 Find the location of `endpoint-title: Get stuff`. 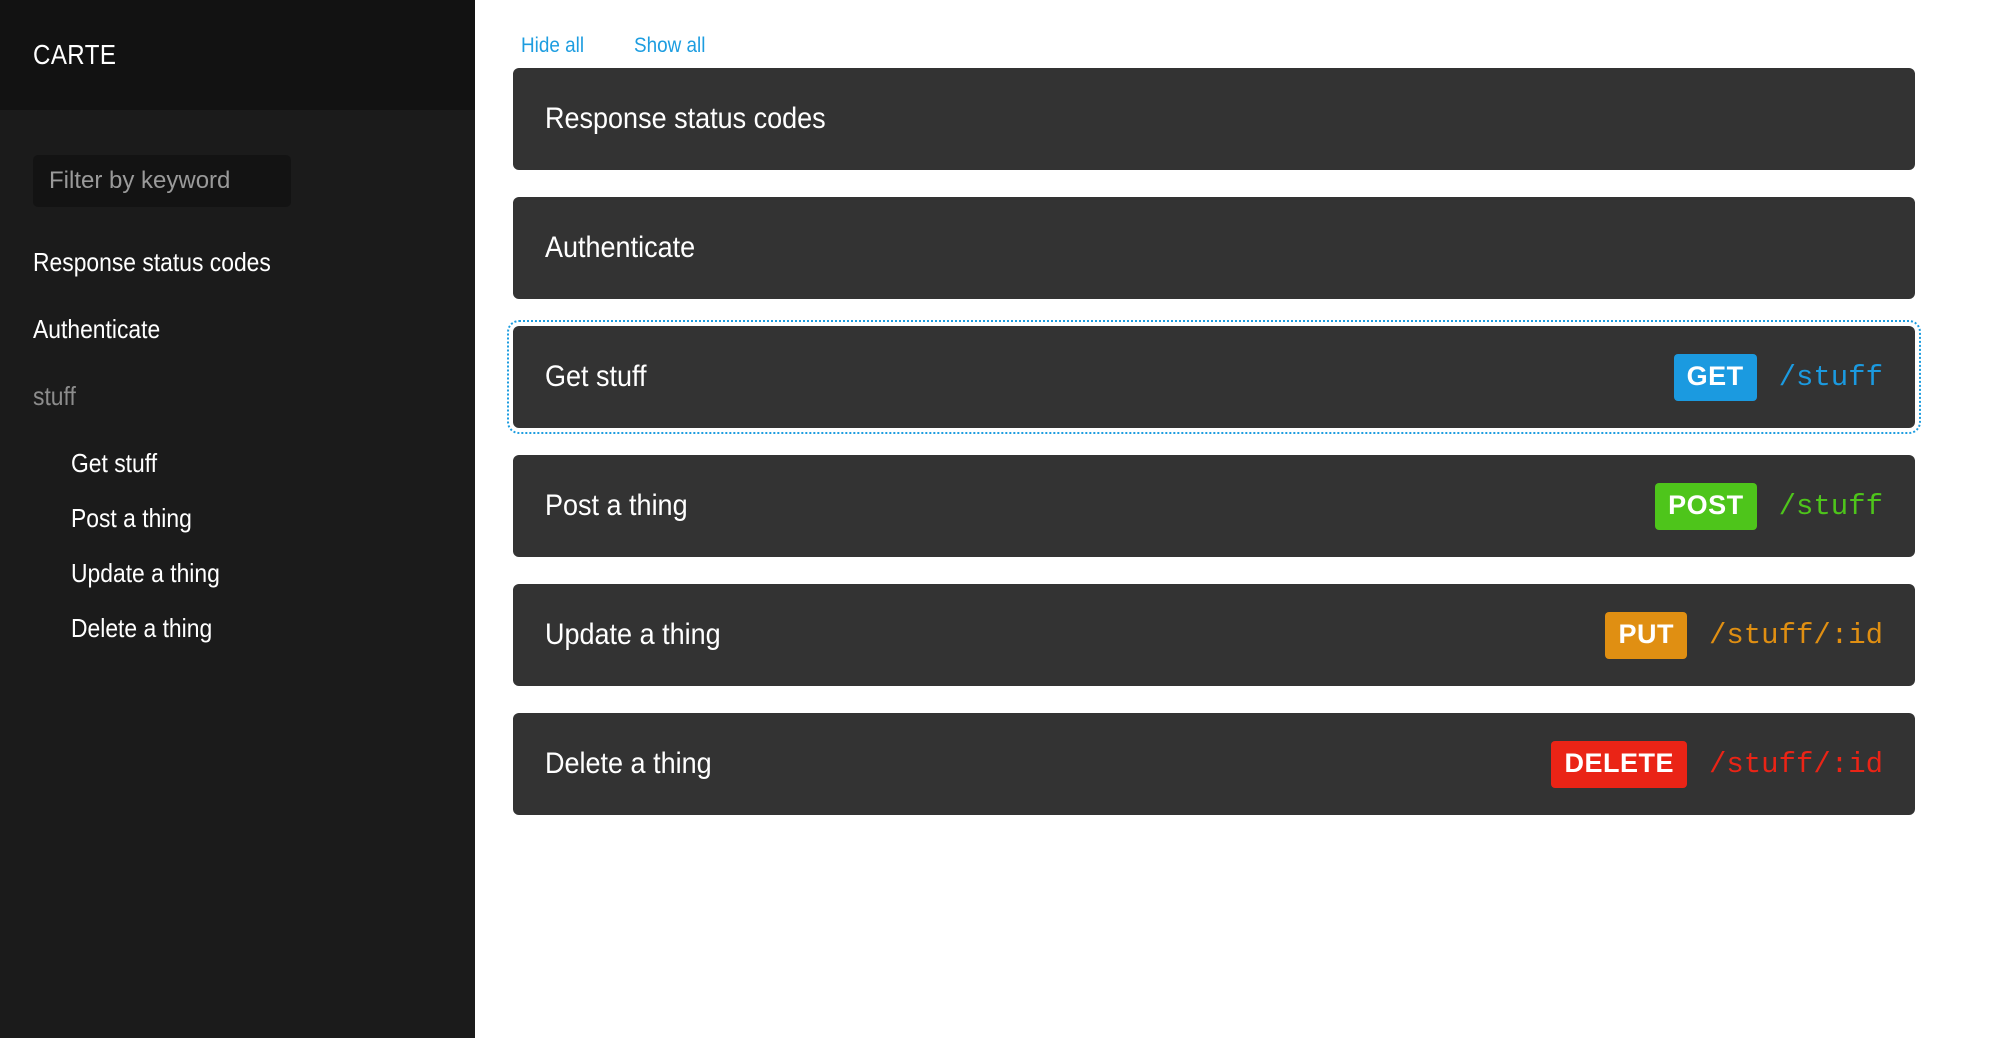

endpoint-title: Get stuff is located at coordinates (596, 376).